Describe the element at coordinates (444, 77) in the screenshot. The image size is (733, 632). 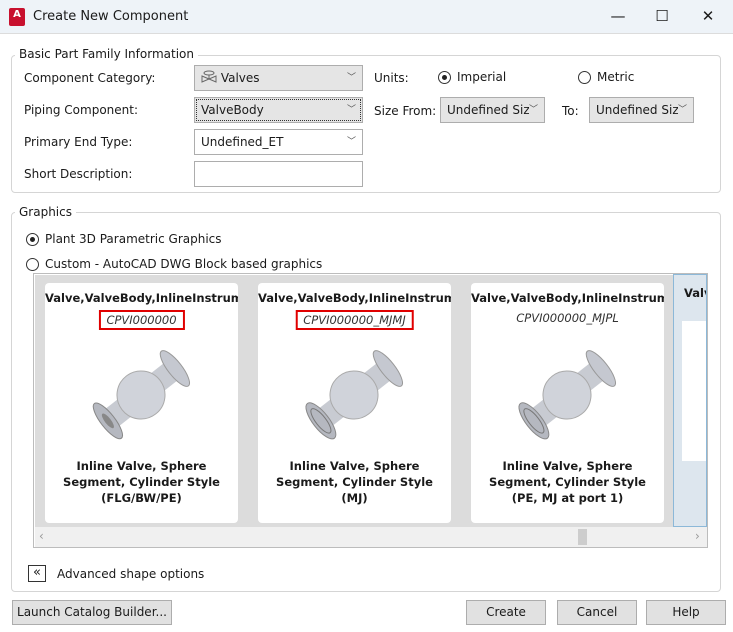
I see `imperial-radio` at that location.